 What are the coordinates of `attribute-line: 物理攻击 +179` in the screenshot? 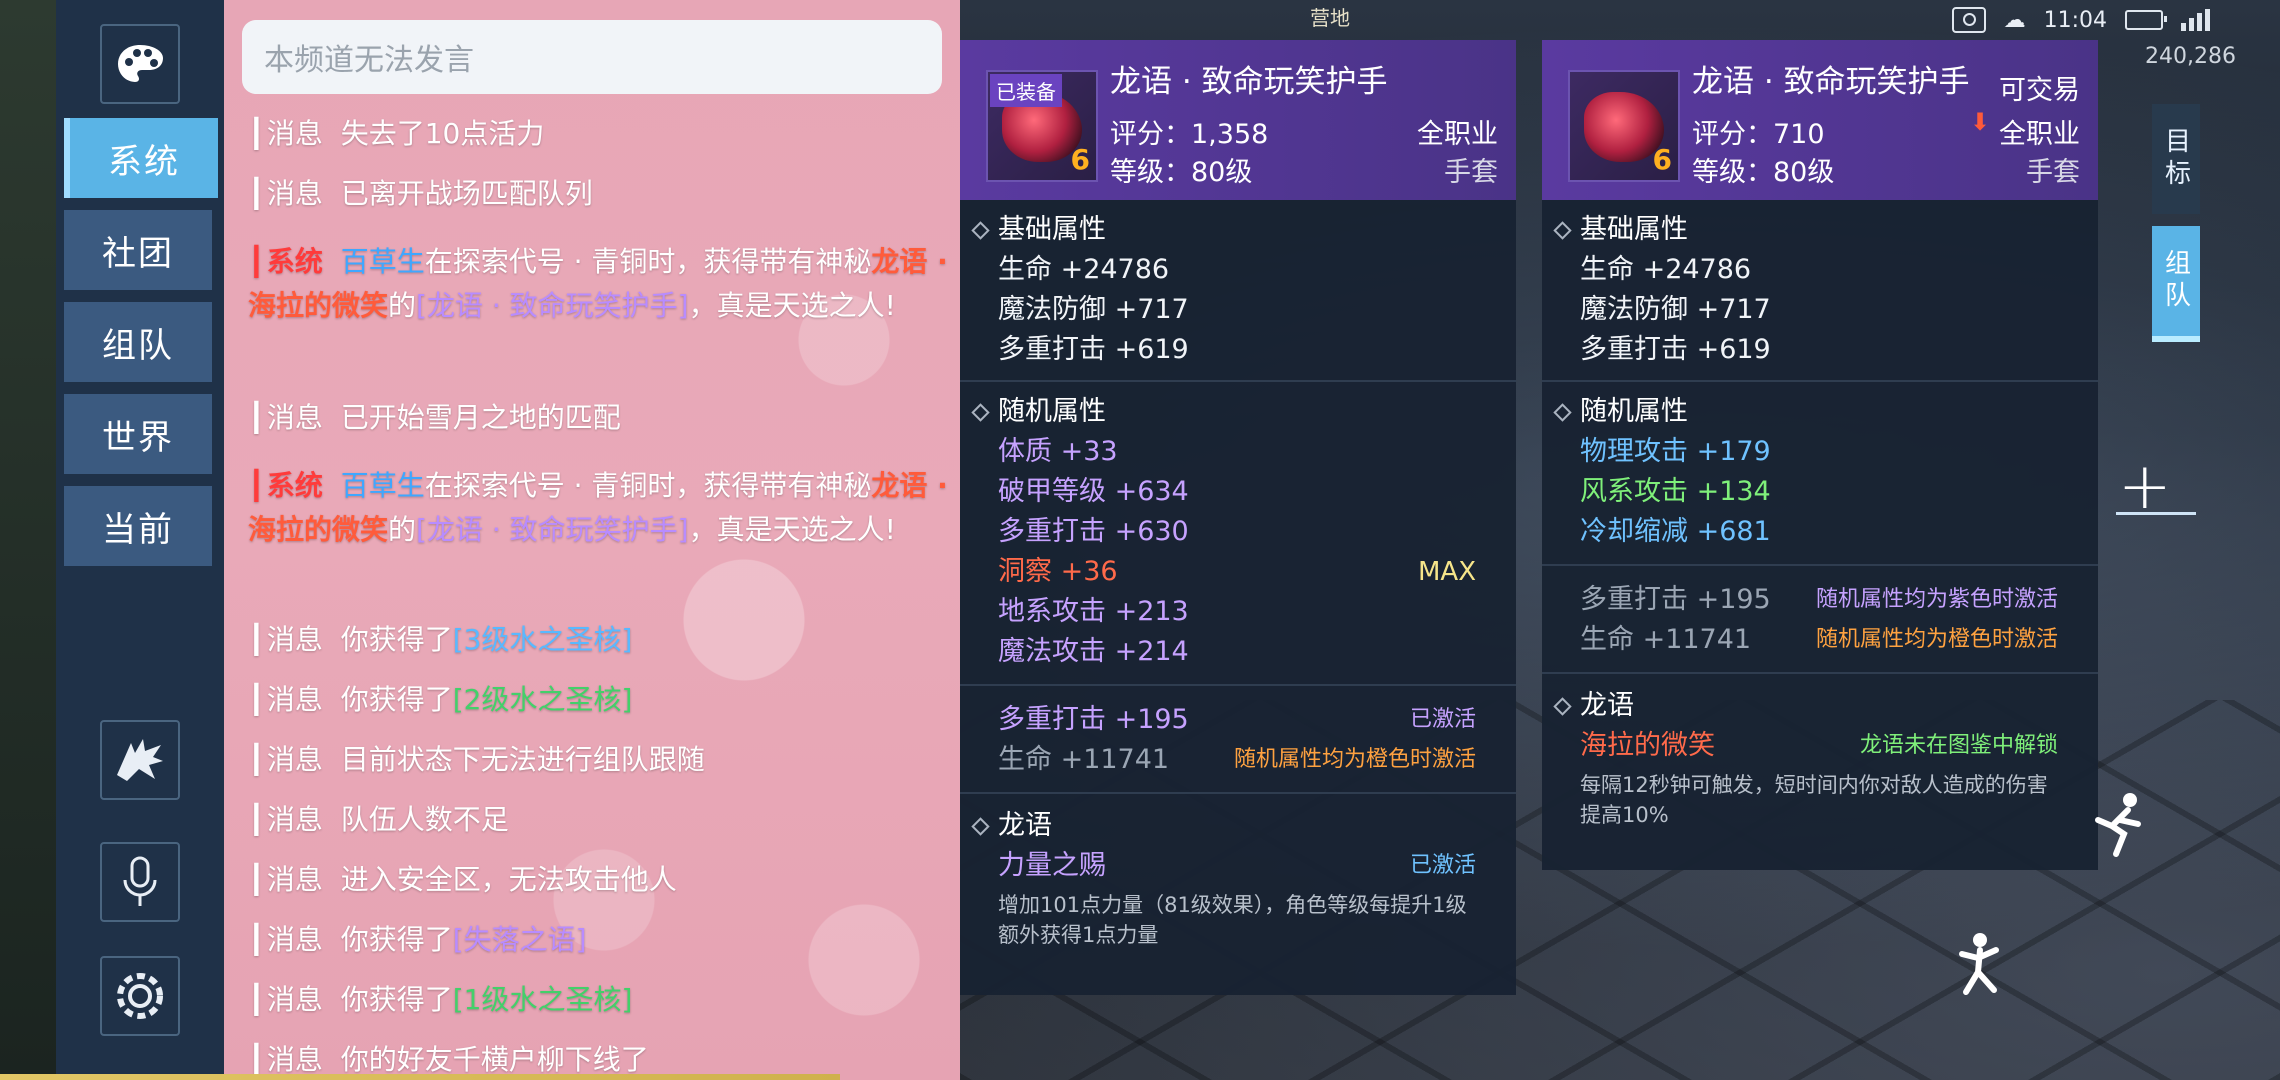 It's located at (1675, 451).